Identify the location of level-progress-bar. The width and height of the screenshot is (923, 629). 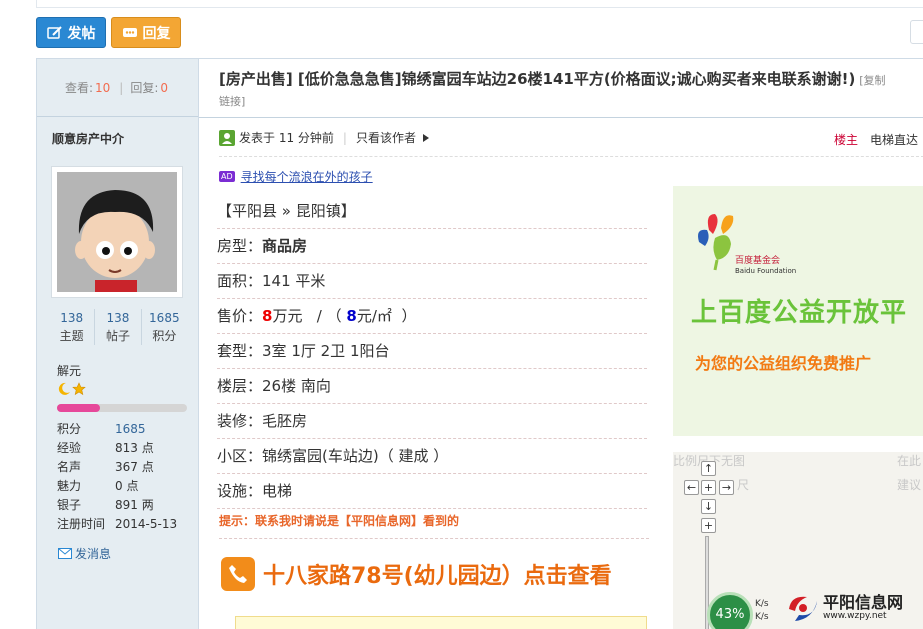
(122, 408).